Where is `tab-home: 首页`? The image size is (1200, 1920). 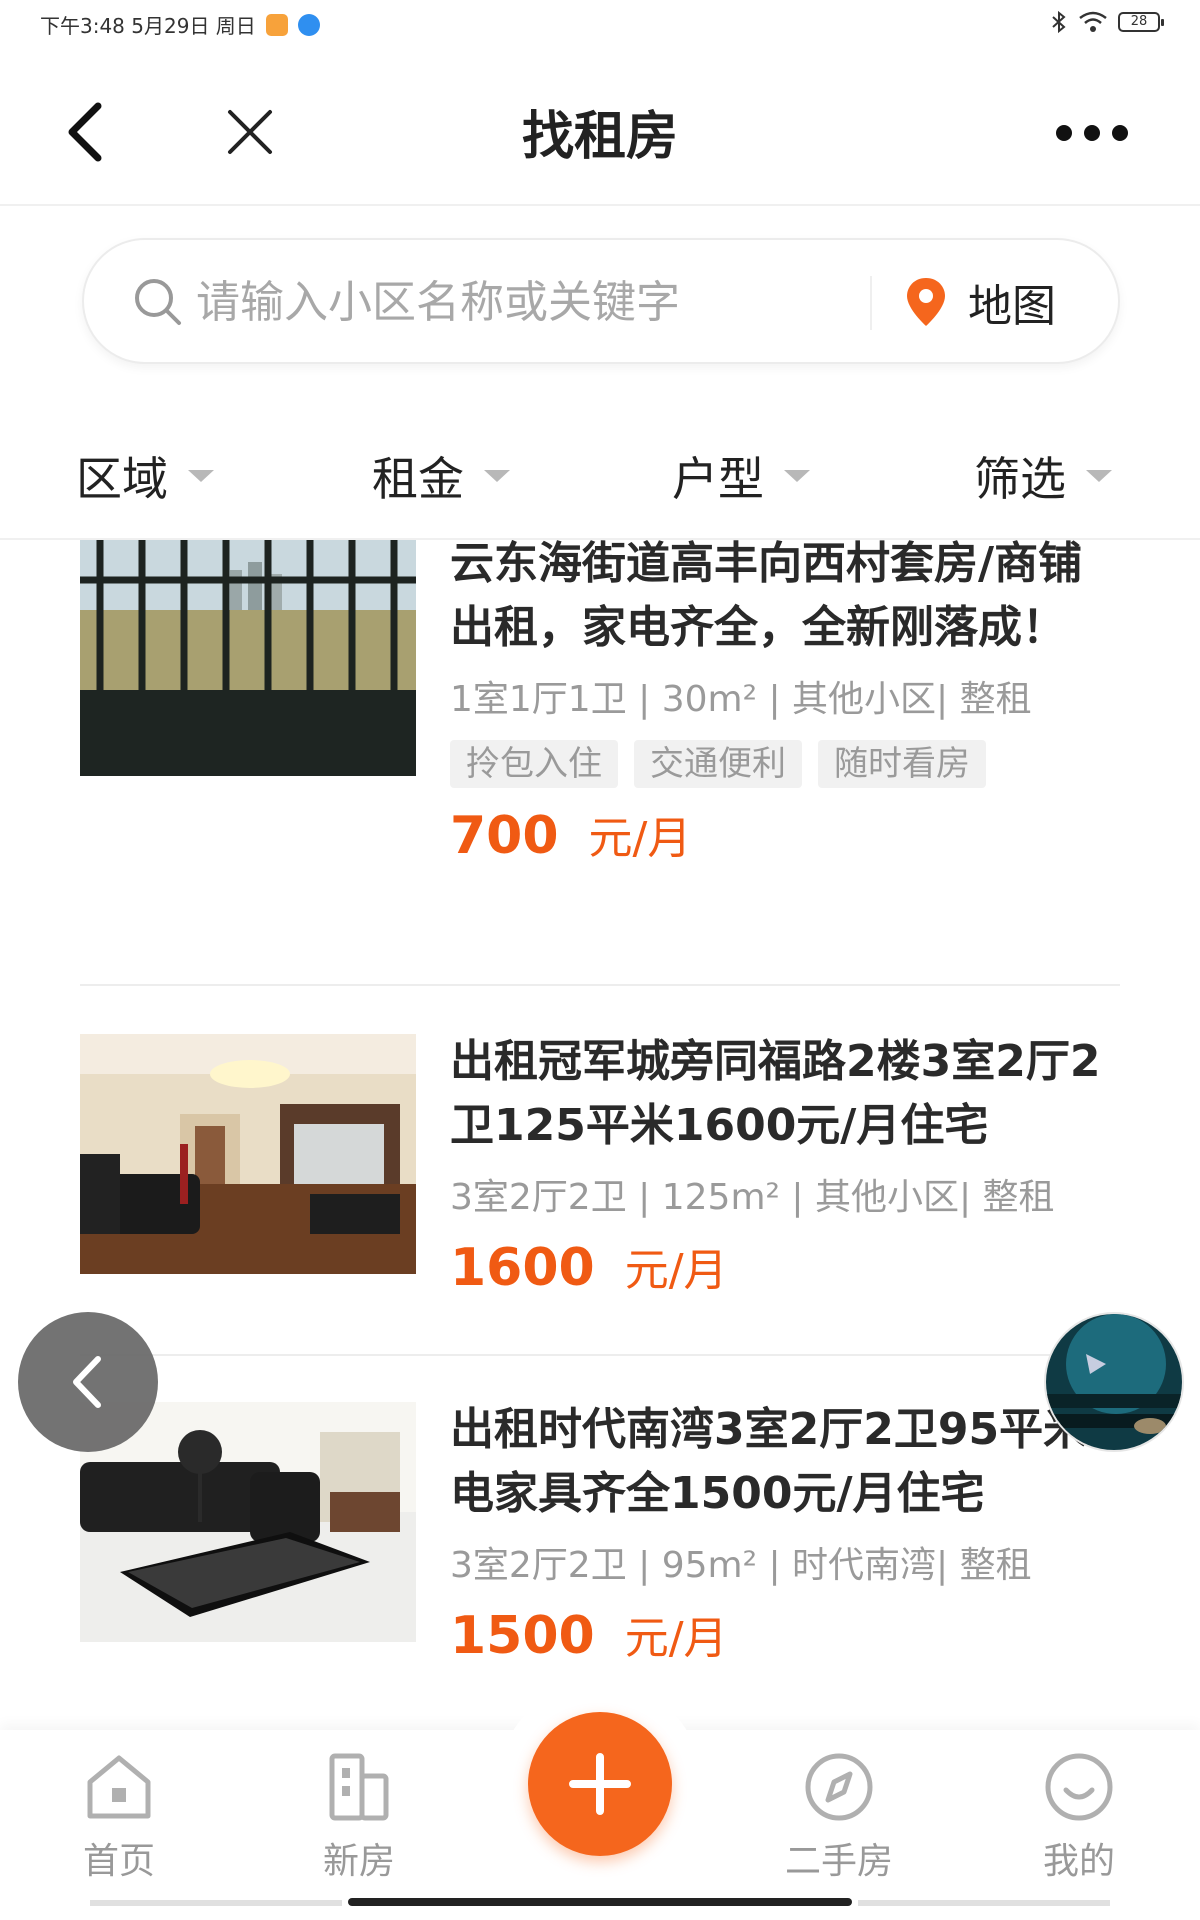
tab-home: 首页 is located at coordinates (119, 1817).